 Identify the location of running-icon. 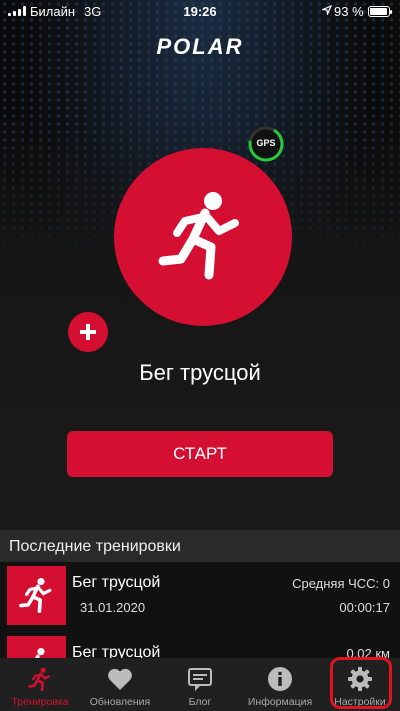
(40, 679).